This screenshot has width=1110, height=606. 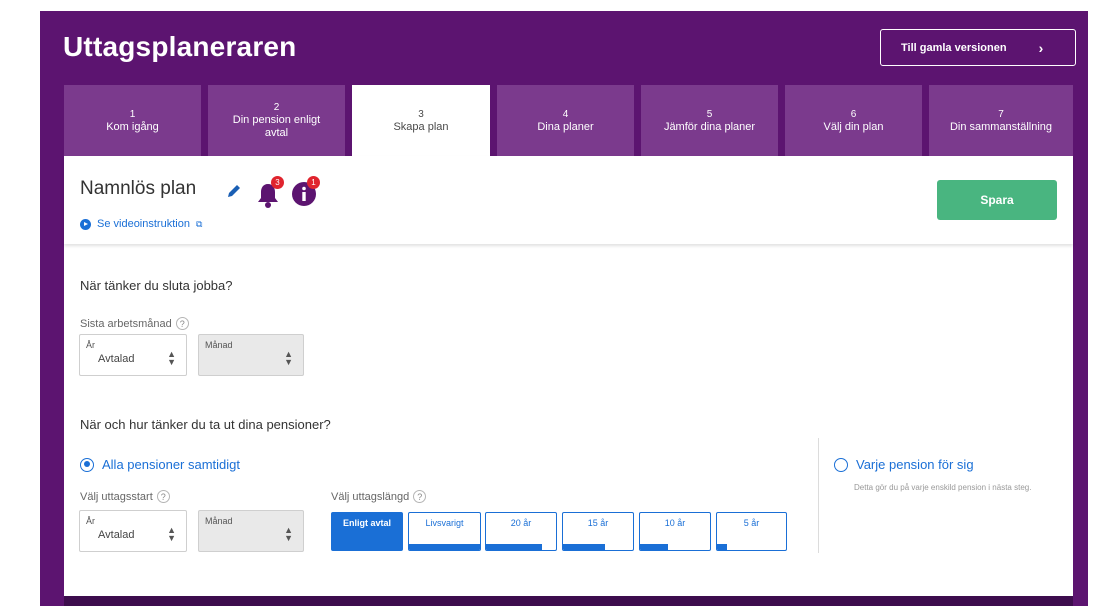 I want to click on last-work-month-label: Sista arbetsmånad ?, so click(x=134, y=323).